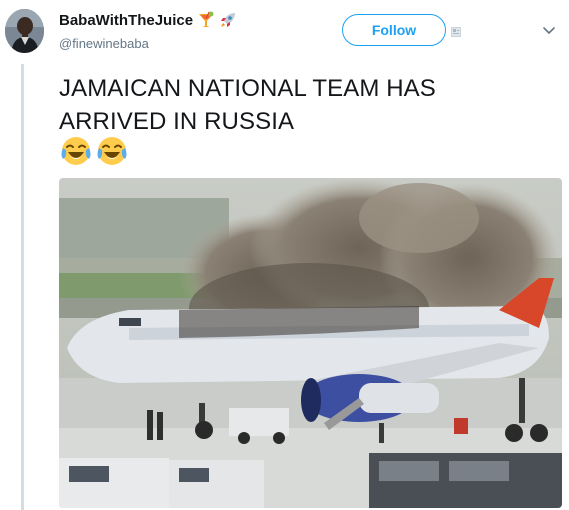  What do you see at coordinates (22, 287) in the screenshot?
I see `thread-line` at bounding box center [22, 287].